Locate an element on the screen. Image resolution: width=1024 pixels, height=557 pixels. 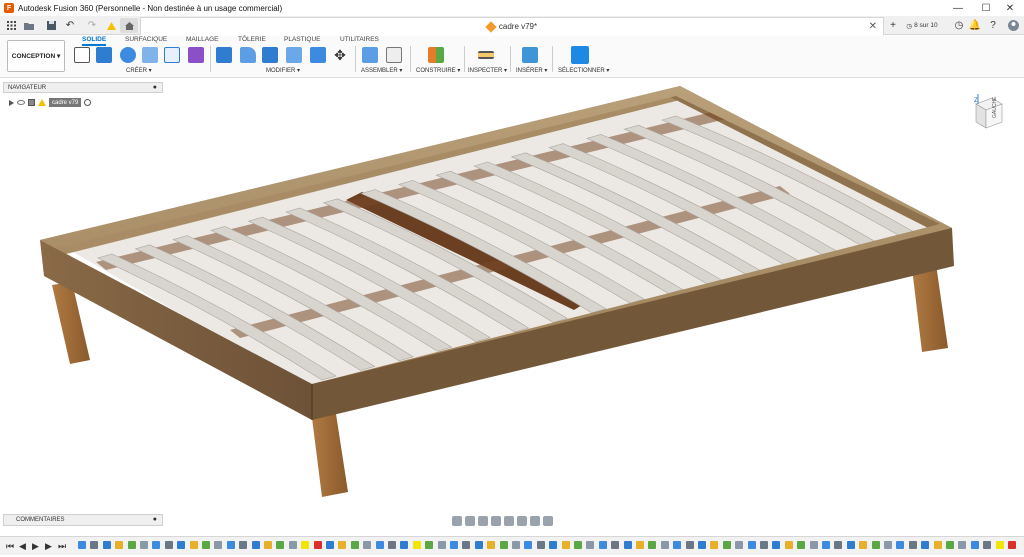
timeline-back-button: ◀ is located at coordinates (22, 546).